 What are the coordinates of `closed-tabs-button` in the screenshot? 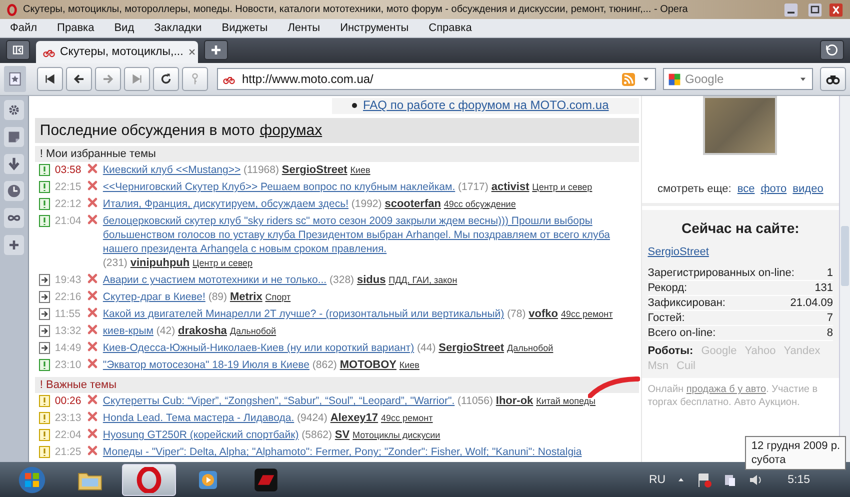 It's located at (832, 50).